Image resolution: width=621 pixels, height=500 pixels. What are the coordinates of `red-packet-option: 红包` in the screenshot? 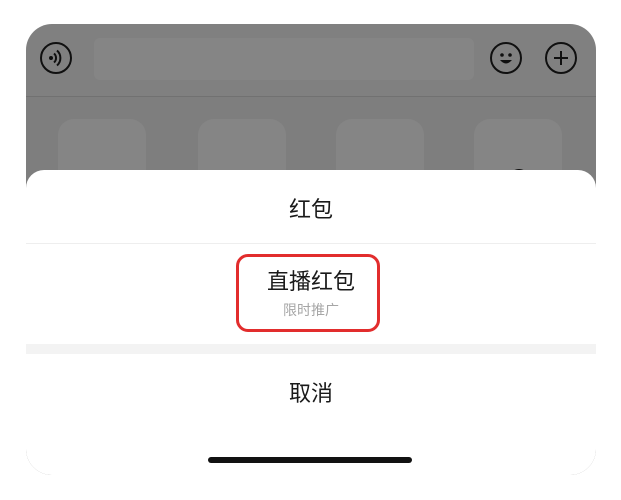 It's located at (311, 207).